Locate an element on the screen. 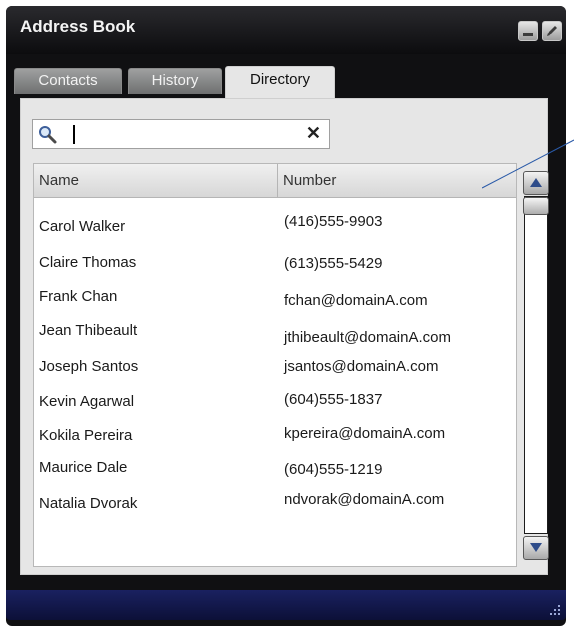  clear-icon: ✕ is located at coordinates (313, 133).